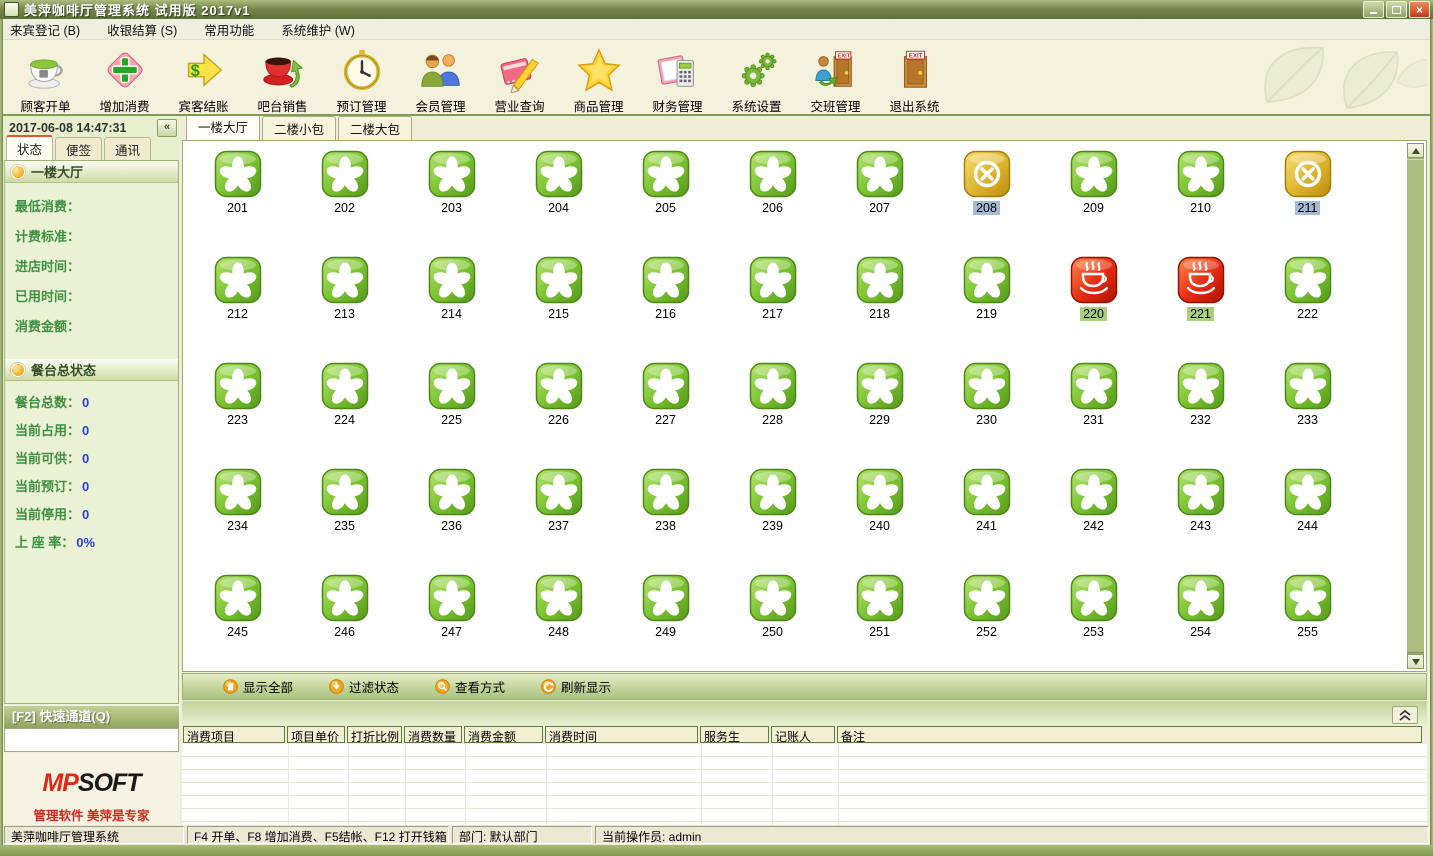 This screenshot has width=1433, height=856. I want to click on scroll-thumb, so click(1415, 406).